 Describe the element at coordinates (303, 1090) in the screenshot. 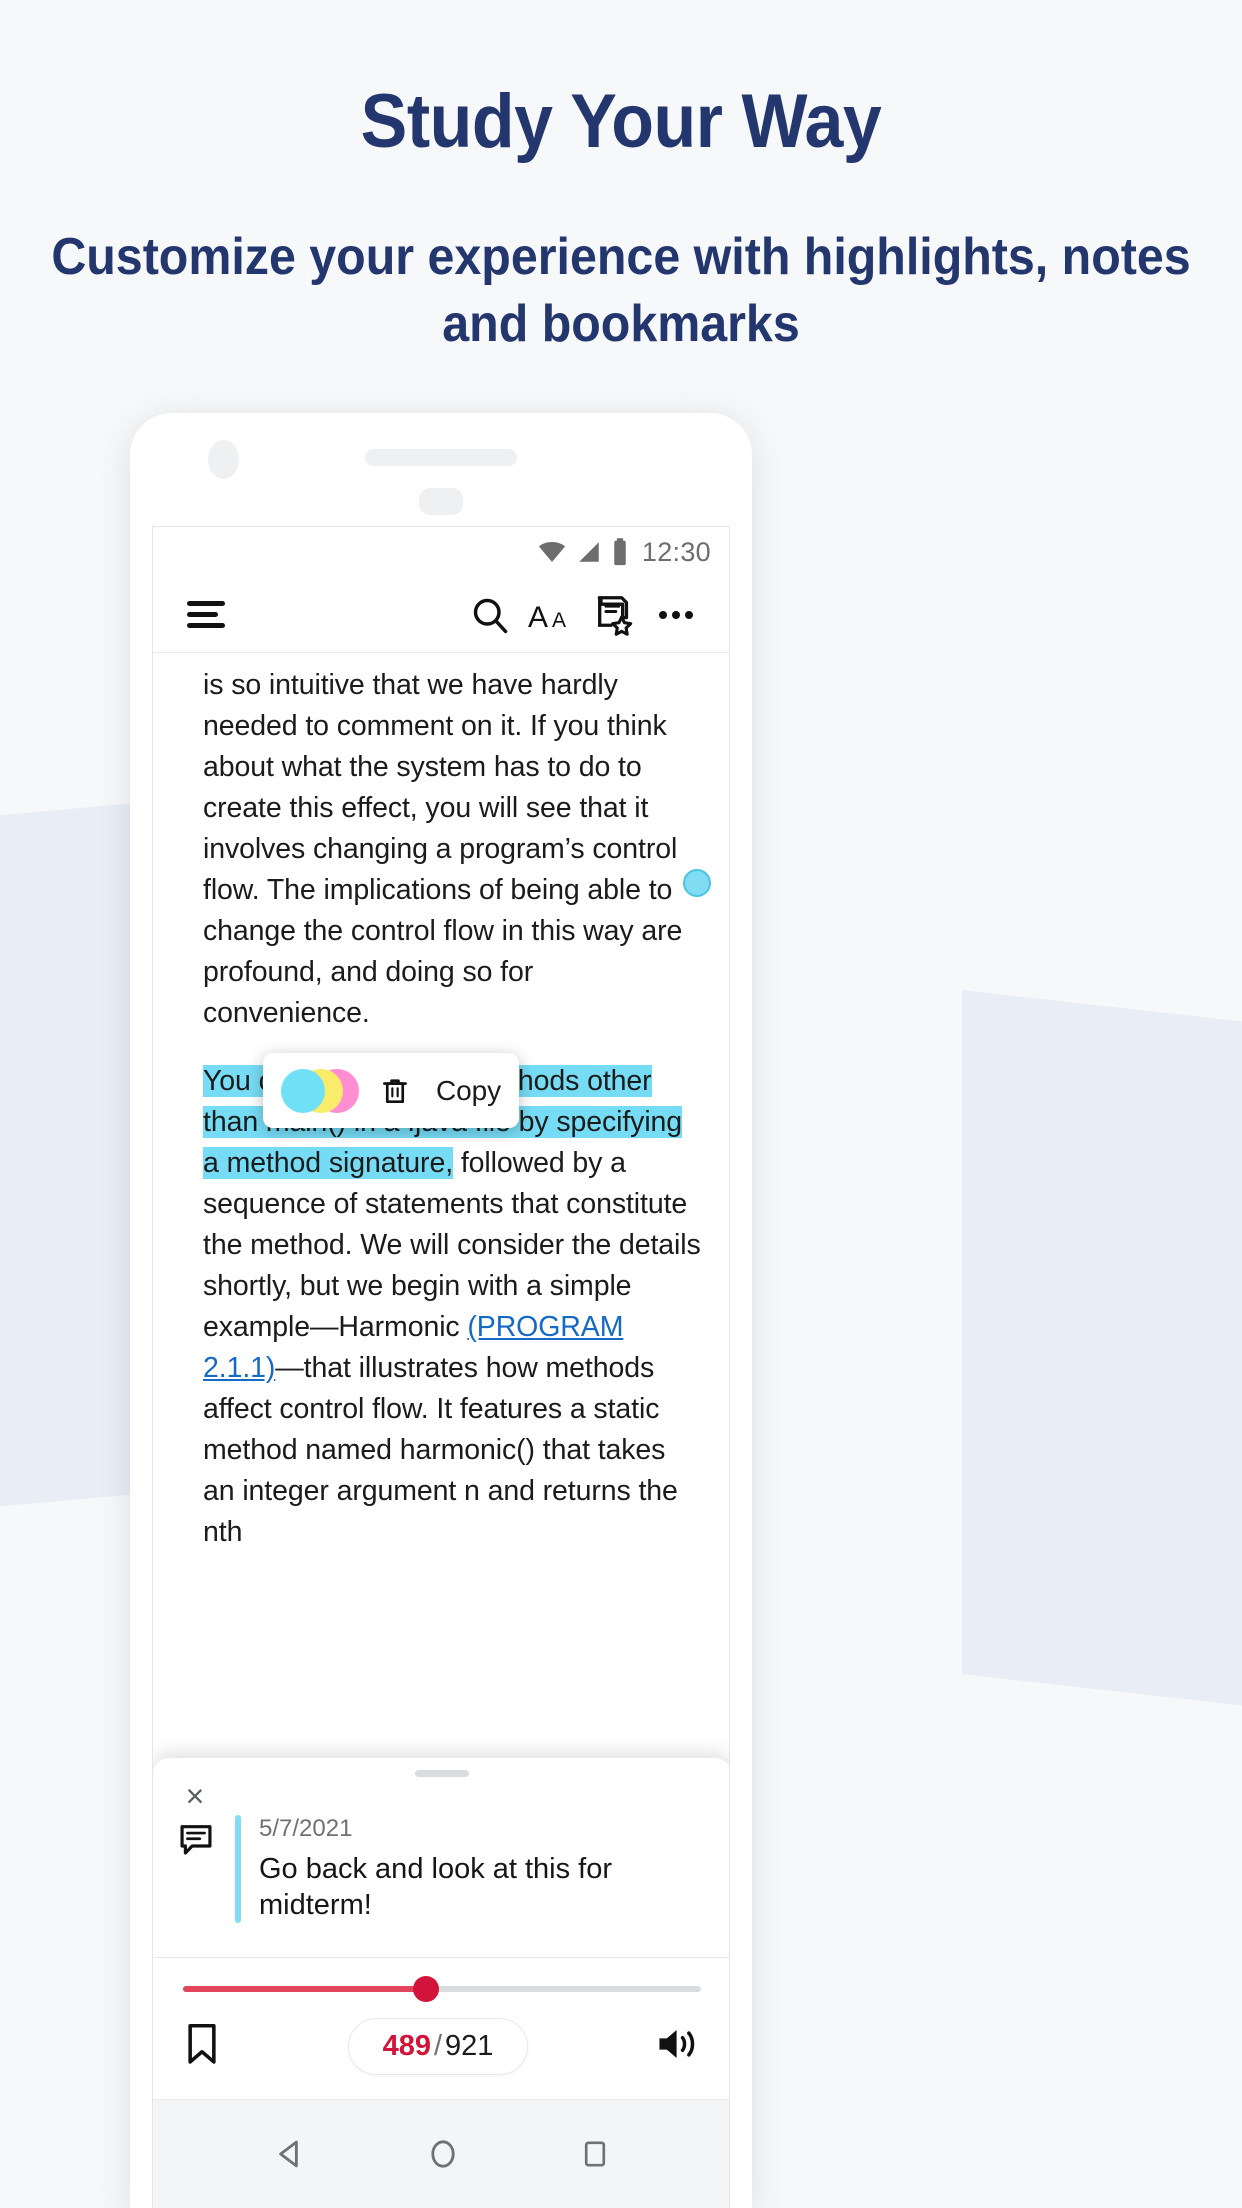

I see `swatch-cyan` at that location.